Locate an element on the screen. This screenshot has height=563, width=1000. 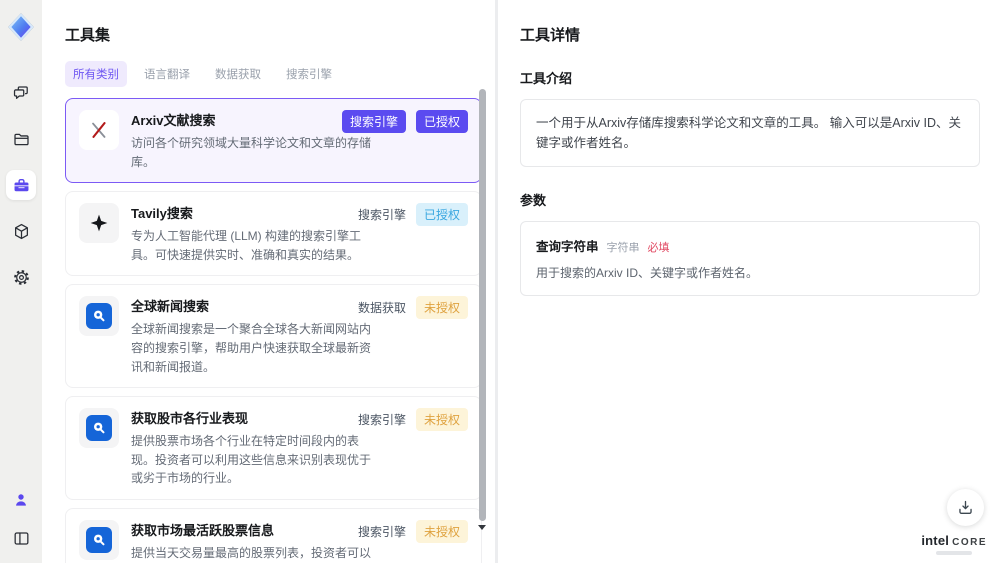
download-icon is located at coordinates (965, 507).